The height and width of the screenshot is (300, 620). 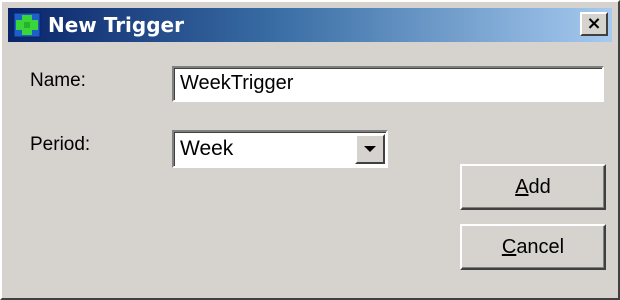 I want to click on close-icon: ×, so click(x=594, y=23).